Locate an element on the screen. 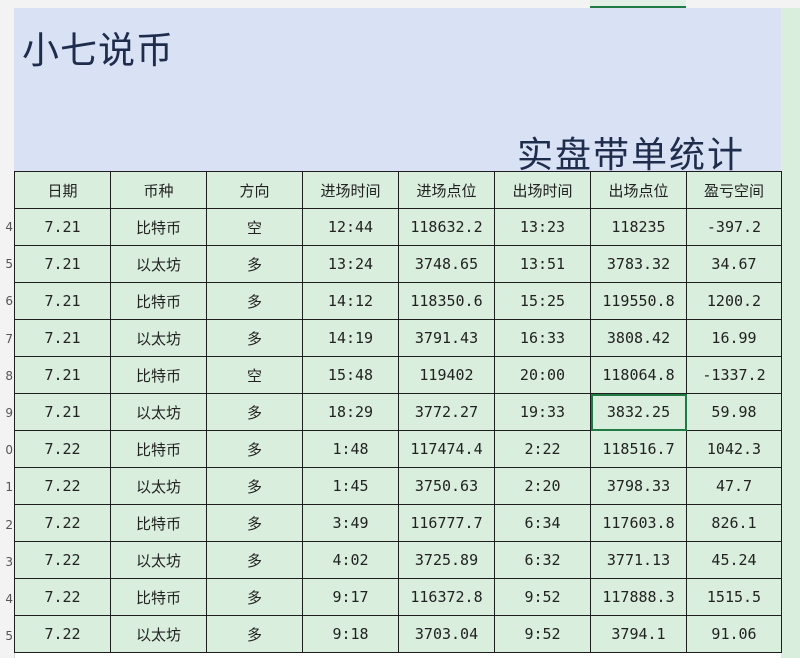  header-exit-price: 出场点位 is located at coordinates (638, 190).